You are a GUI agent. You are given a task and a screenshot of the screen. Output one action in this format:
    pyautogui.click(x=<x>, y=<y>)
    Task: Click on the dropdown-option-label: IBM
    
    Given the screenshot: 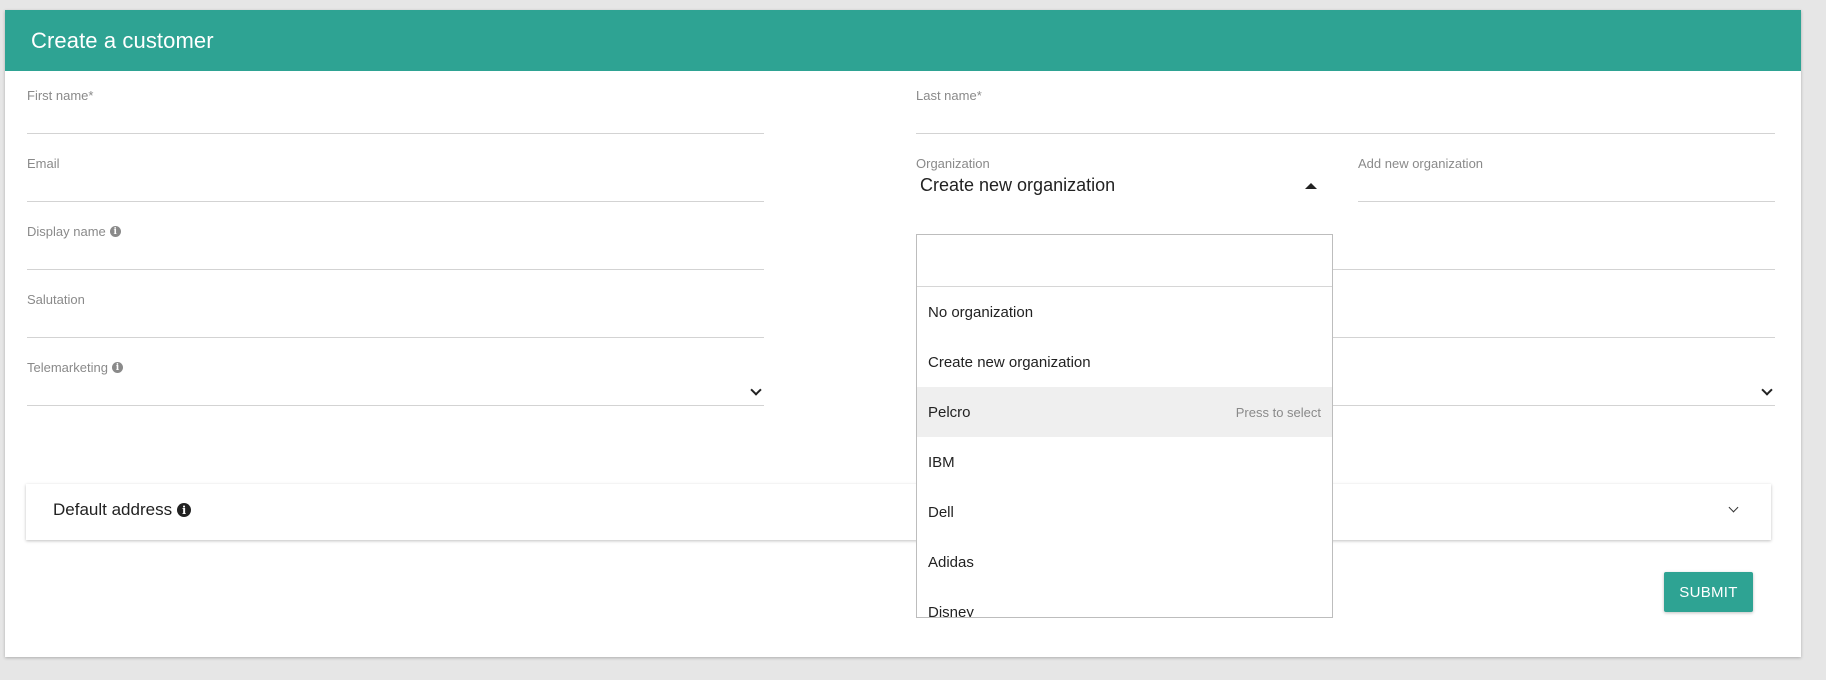 What is the action you would take?
    pyautogui.click(x=941, y=462)
    